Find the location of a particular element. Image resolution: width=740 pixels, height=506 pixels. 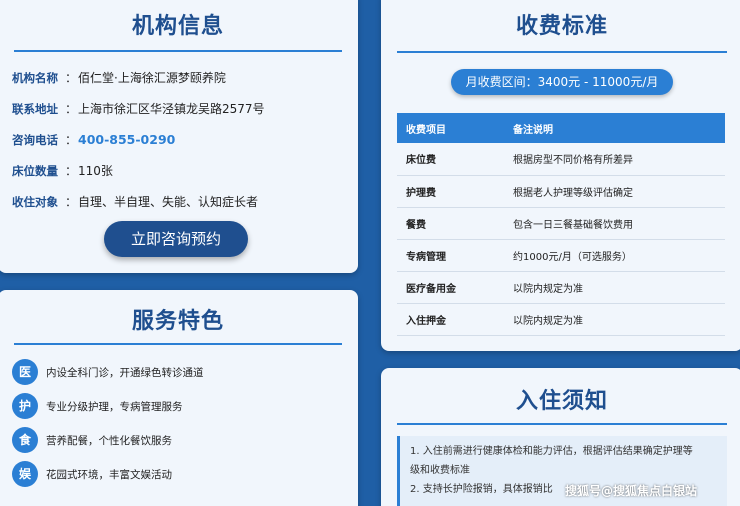

feature-text: 内设全科门诊，开通绿色转诊通道 is located at coordinates (125, 372).